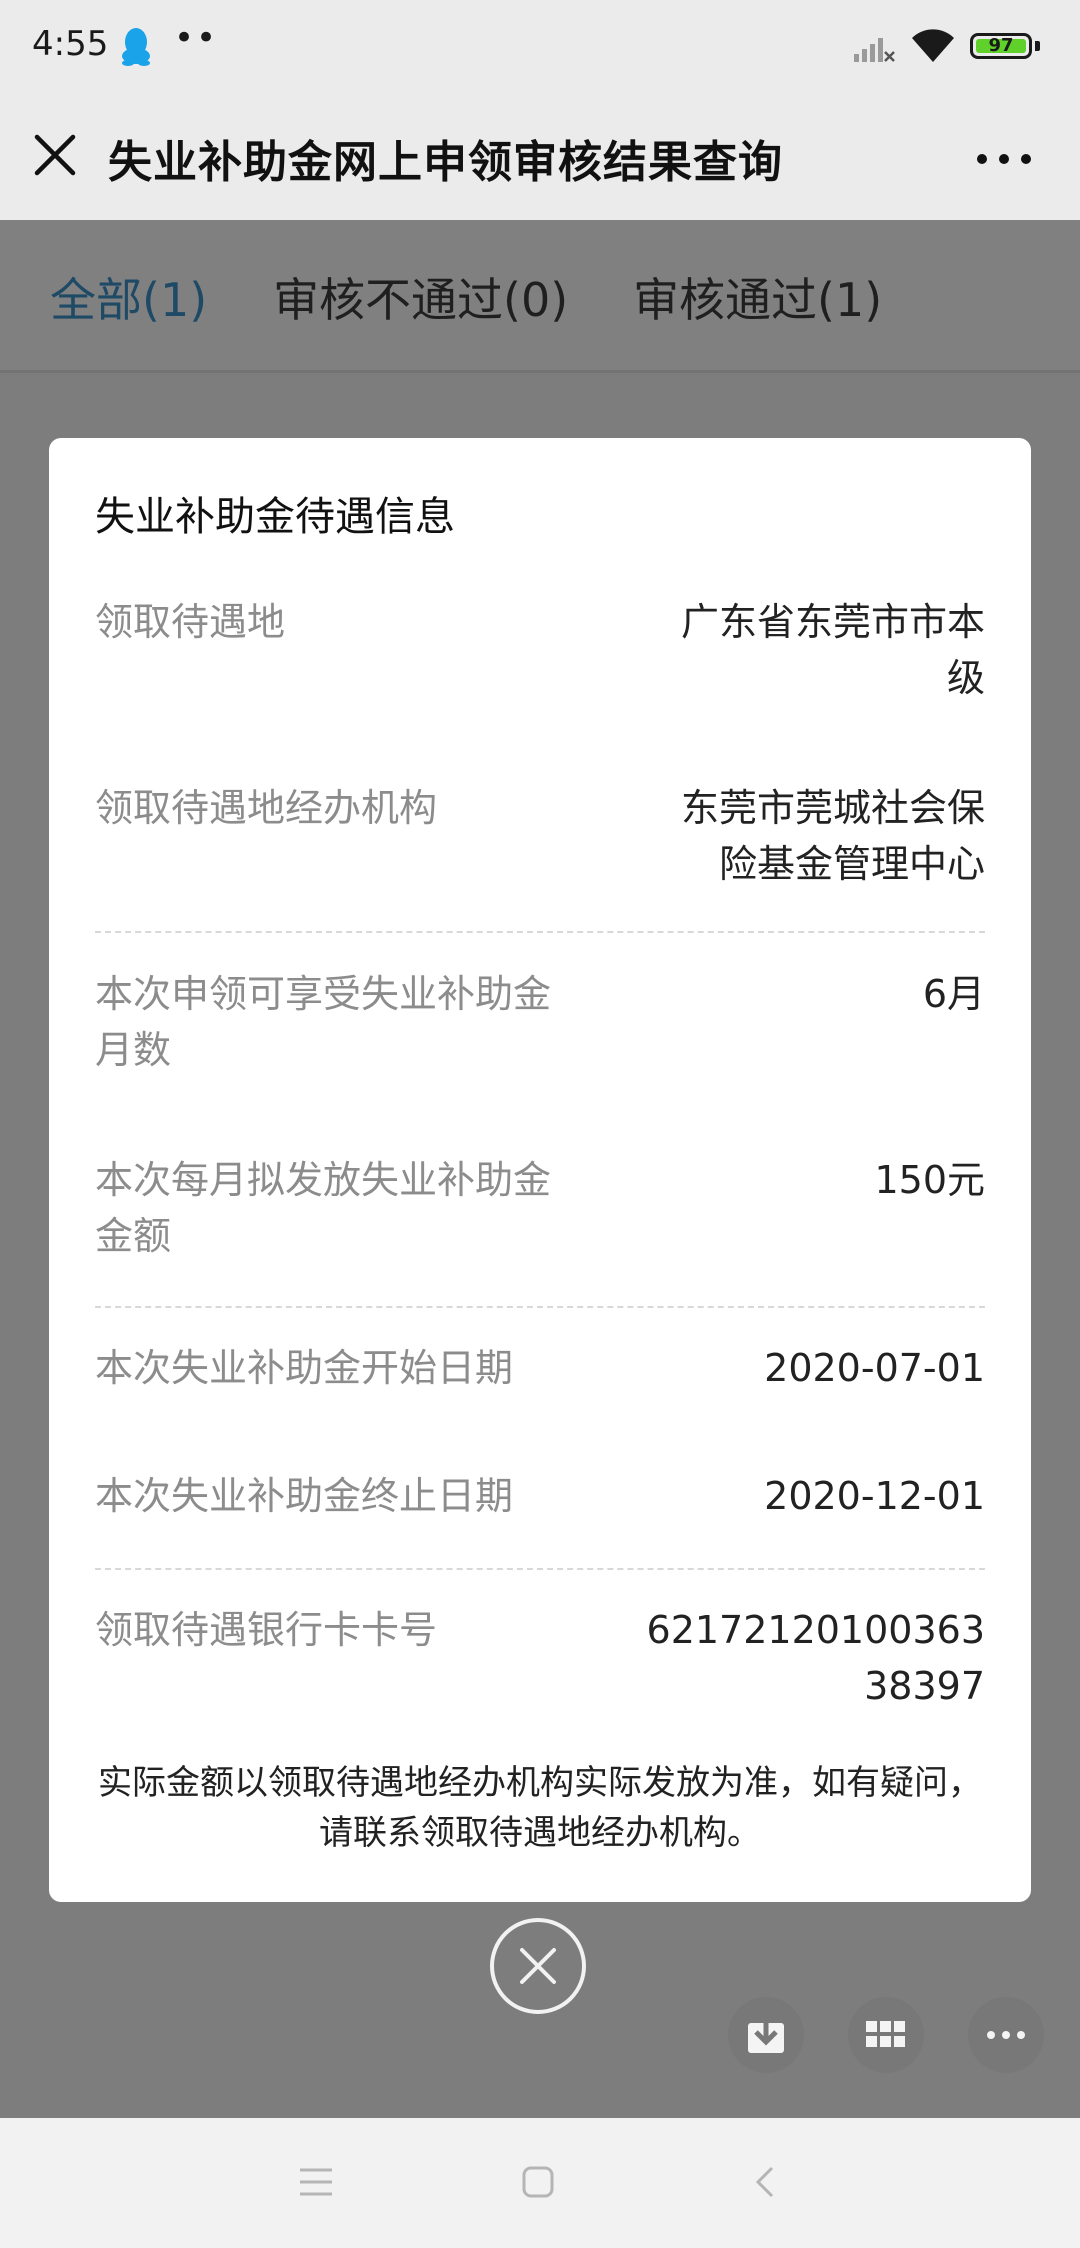  What do you see at coordinates (805, 650) in the screenshot?
I see `row-value-benefit-location: 广东省东莞市市本 级` at bounding box center [805, 650].